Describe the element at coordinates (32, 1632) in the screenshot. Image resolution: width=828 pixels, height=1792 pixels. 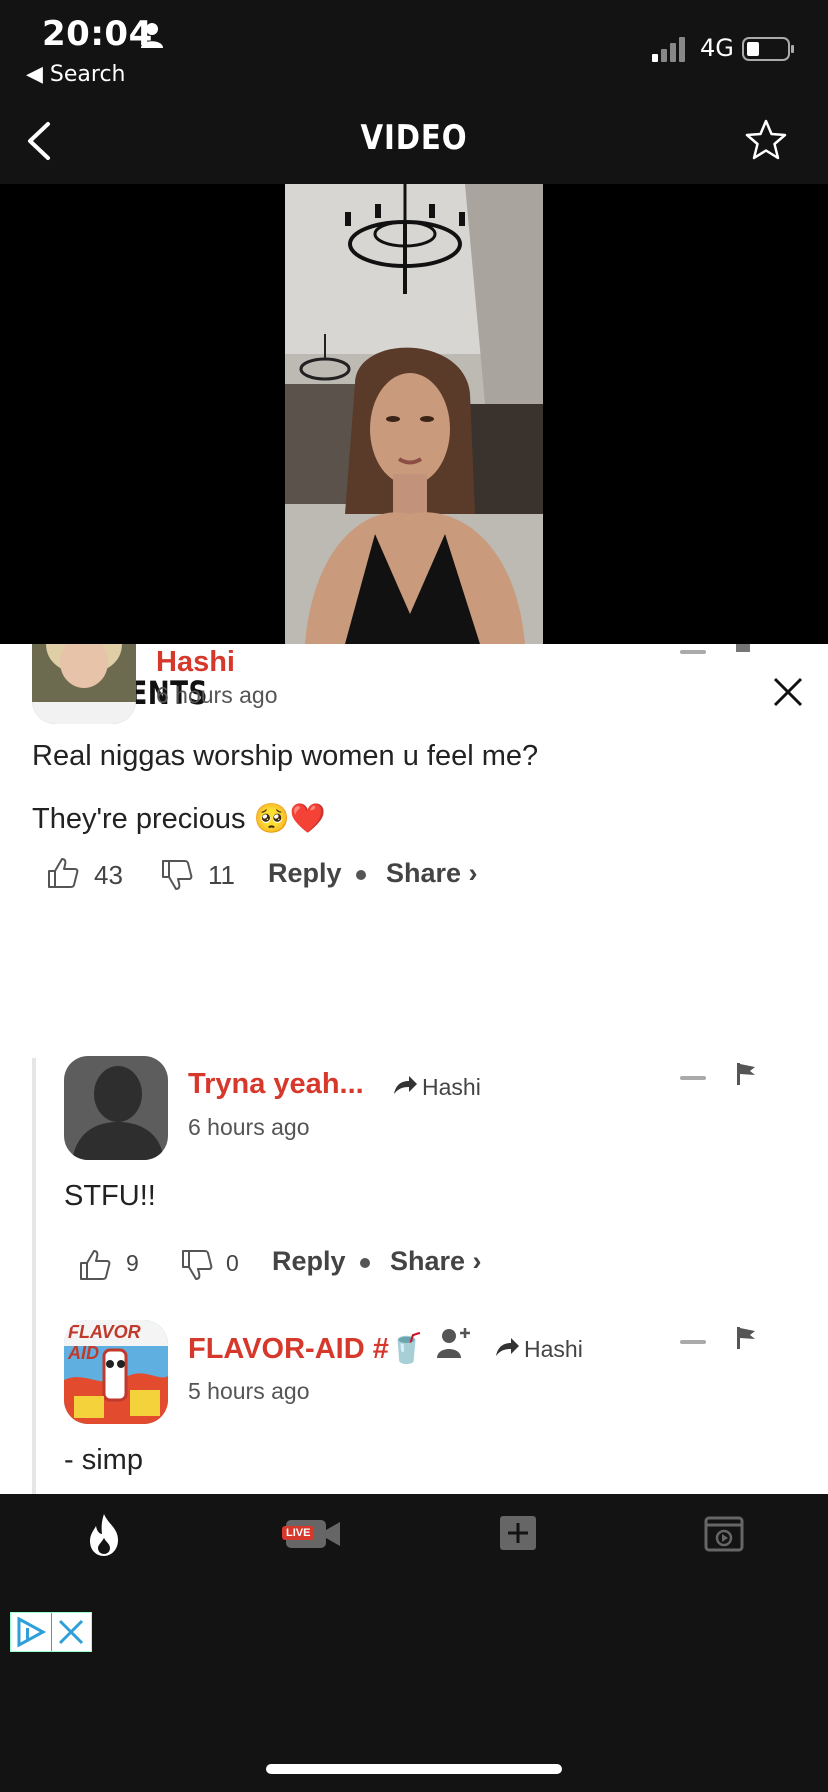
I see `ad-choices-icon` at that location.